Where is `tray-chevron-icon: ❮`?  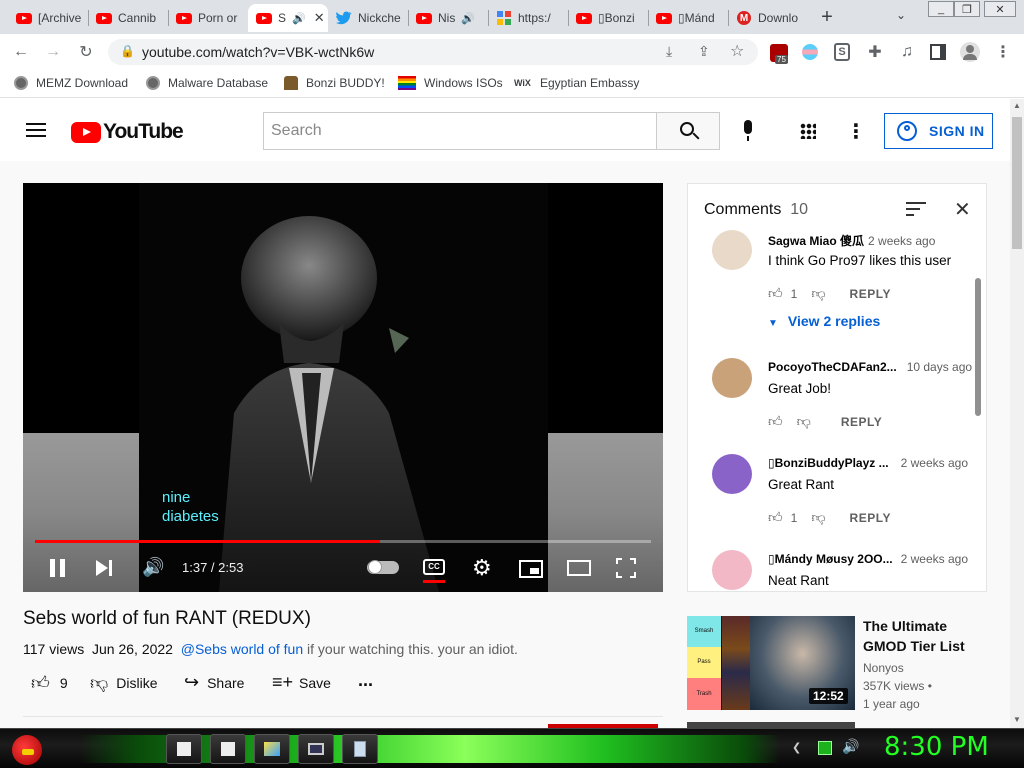 tray-chevron-icon: ❮ is located at coordinates (796, 747).